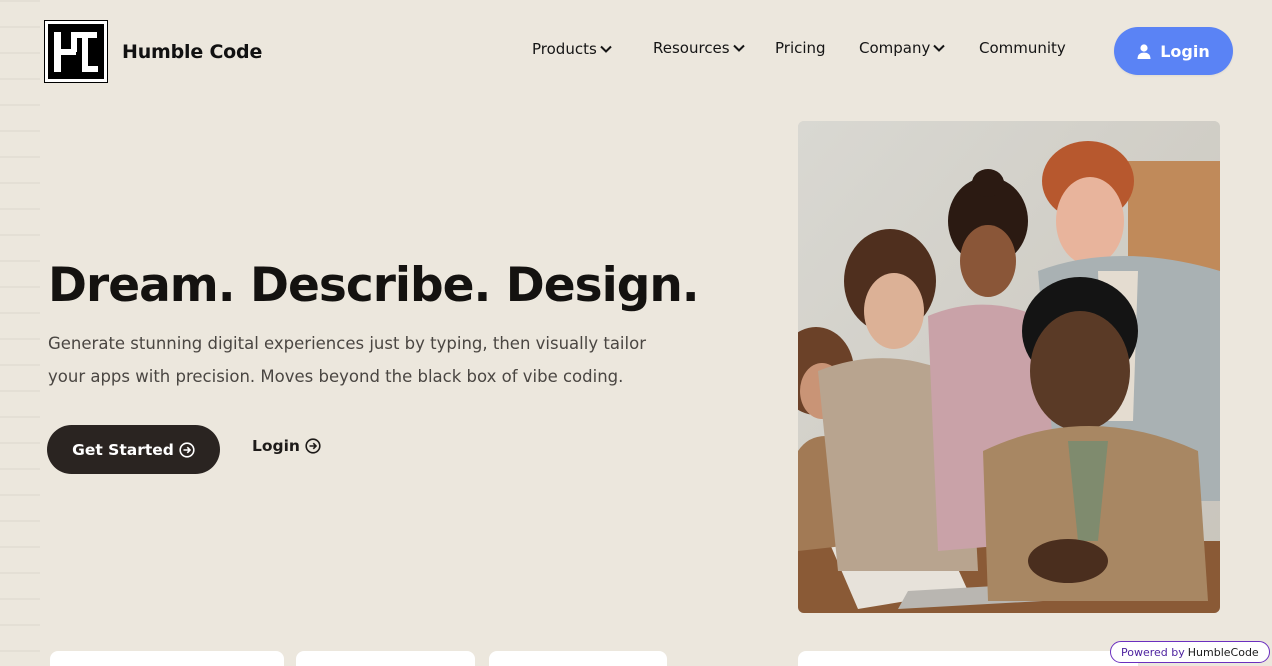 The image size is (1272, 666). I want to click on header-login-button: Login, so click(1173, 51).